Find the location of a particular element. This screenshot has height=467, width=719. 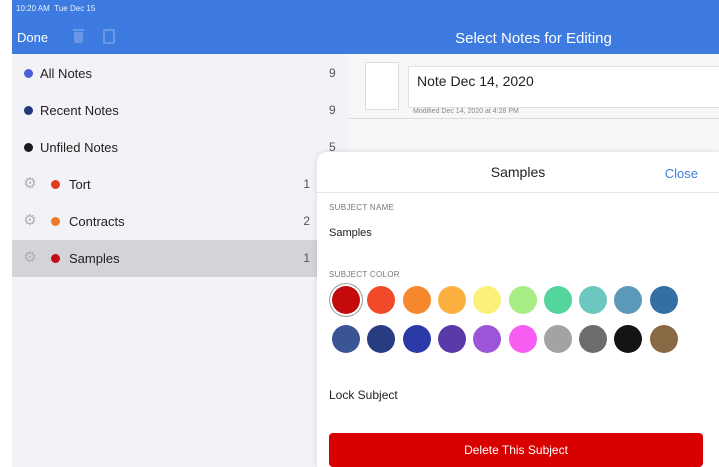

sidebar-item-label: Recent Notes is located at coordinates (79, 110).